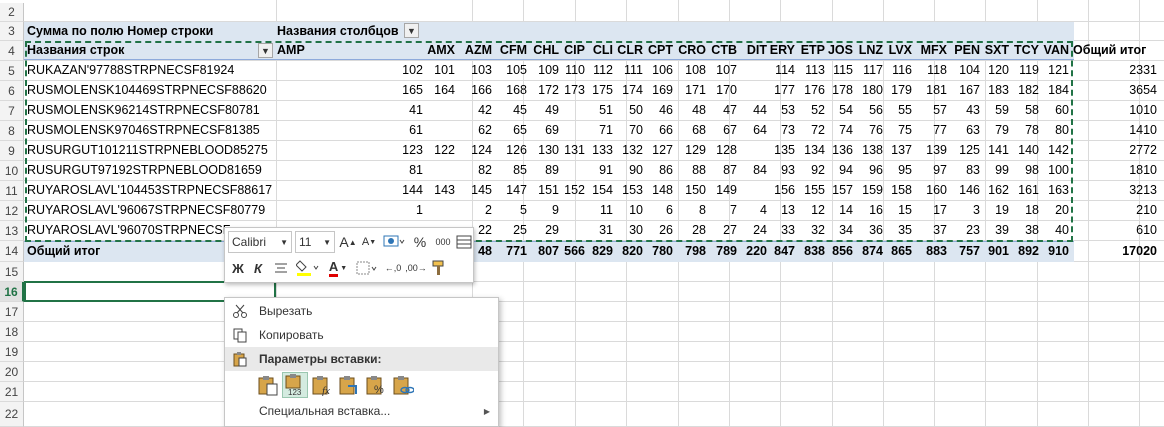  Describe the element at coordinates (12, 131) in the screenshot. I see `row-header-8: 8` at that location.